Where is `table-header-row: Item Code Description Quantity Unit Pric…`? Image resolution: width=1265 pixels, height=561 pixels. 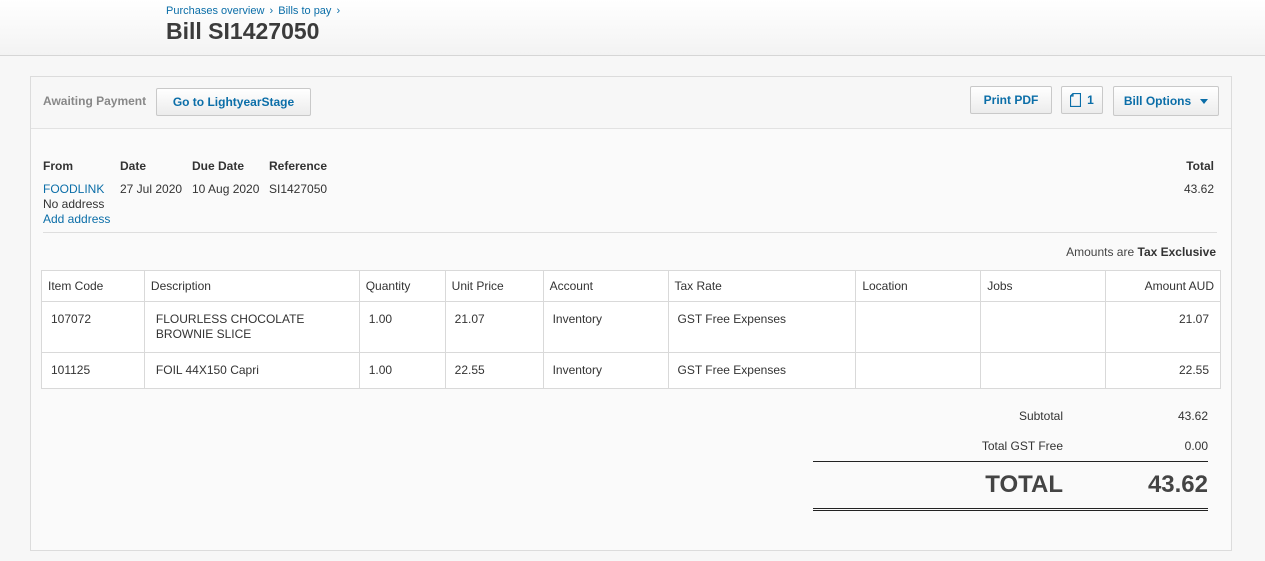 table-header-row: Item Code Description Quantity Unit Pric… is located at coordinates (631, 286).